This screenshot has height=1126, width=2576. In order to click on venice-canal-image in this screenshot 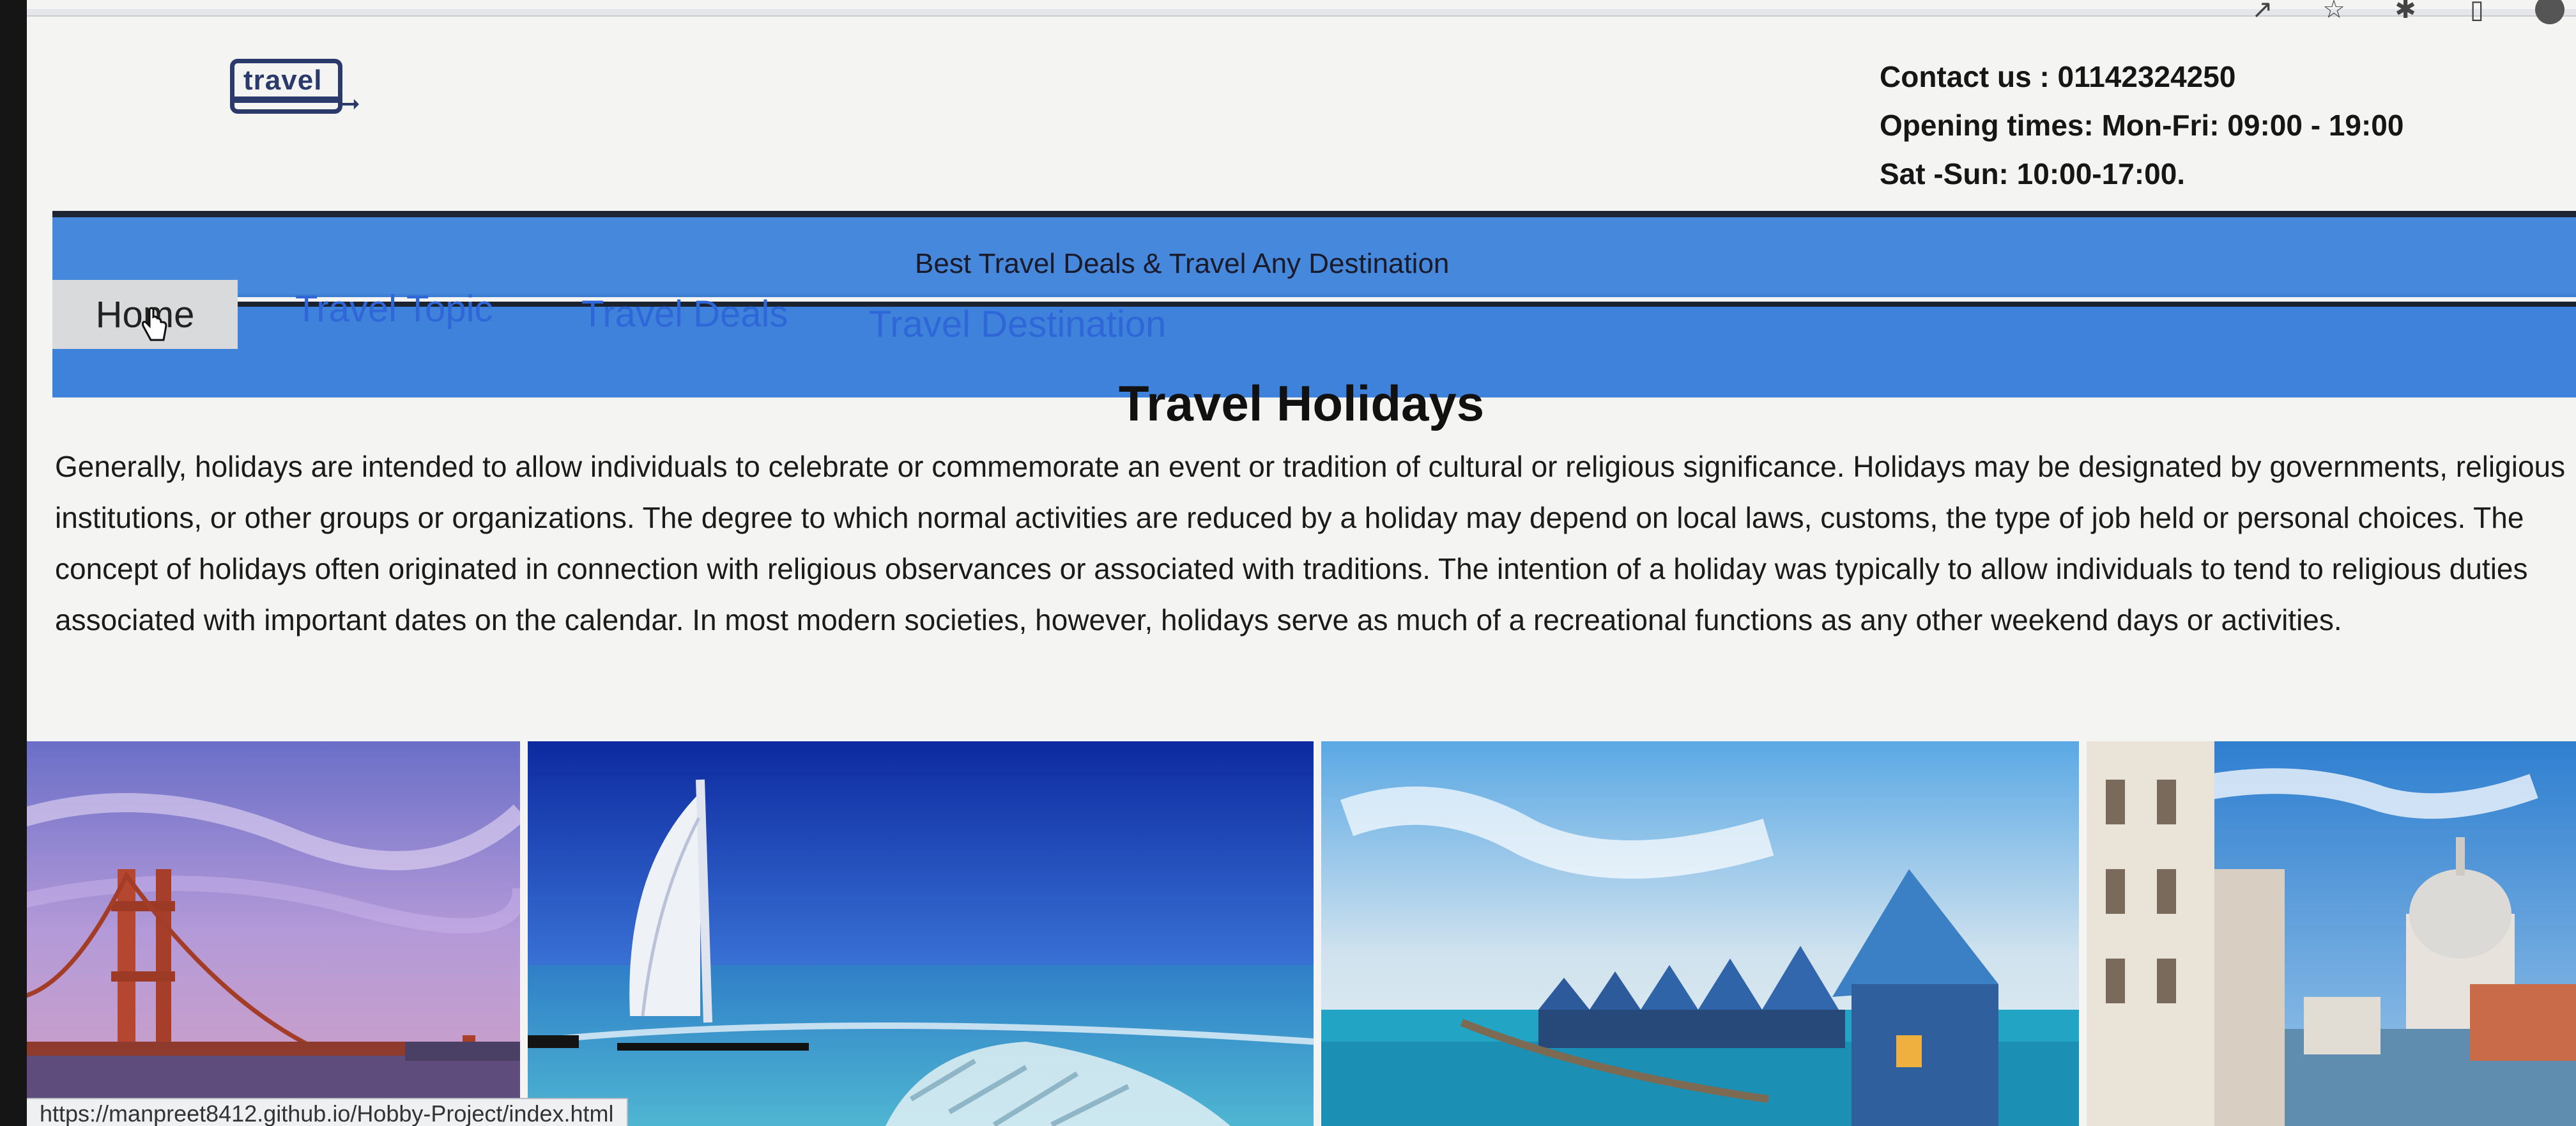, I will do `click(2331, 933)`.